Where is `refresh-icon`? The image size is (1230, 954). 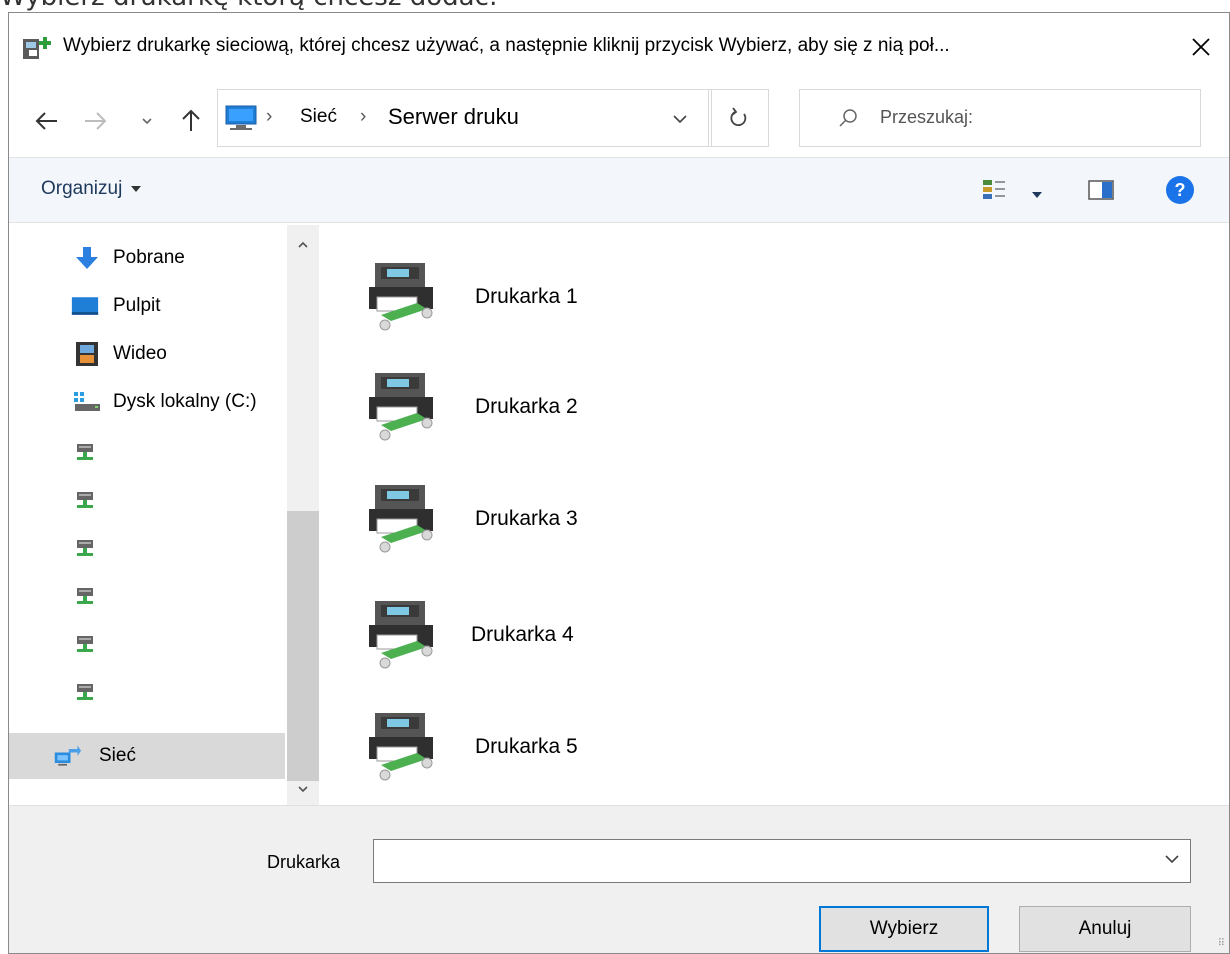
refresh-icon is located at coordinates (738, 117).